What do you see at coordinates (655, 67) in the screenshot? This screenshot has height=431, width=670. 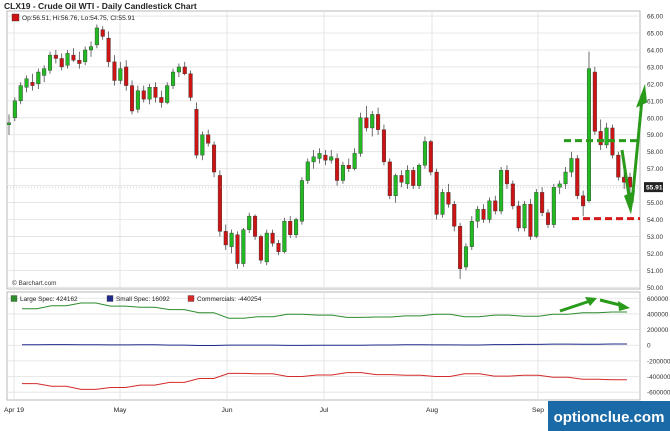 I see `price-y-tick-label: 63.00` at bounding box center [655, 67].